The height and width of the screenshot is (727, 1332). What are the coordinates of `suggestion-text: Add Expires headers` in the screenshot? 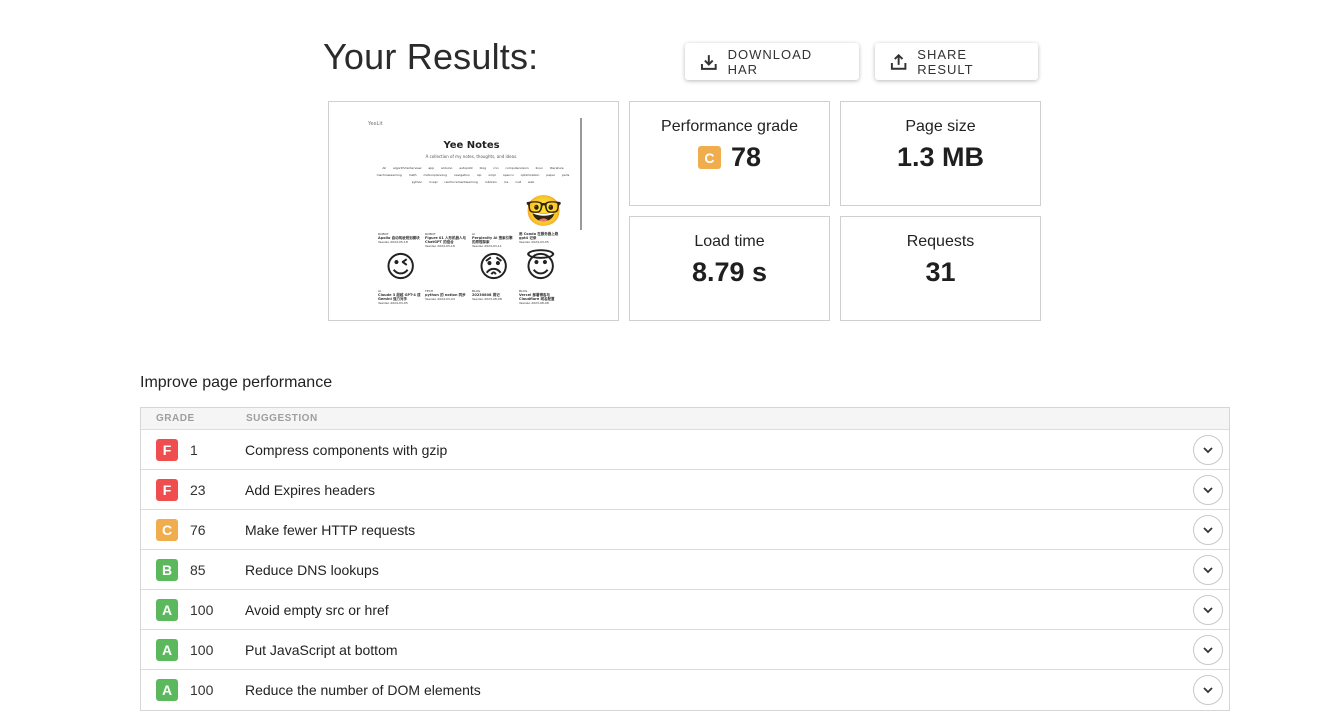 It's located at (310, 489).